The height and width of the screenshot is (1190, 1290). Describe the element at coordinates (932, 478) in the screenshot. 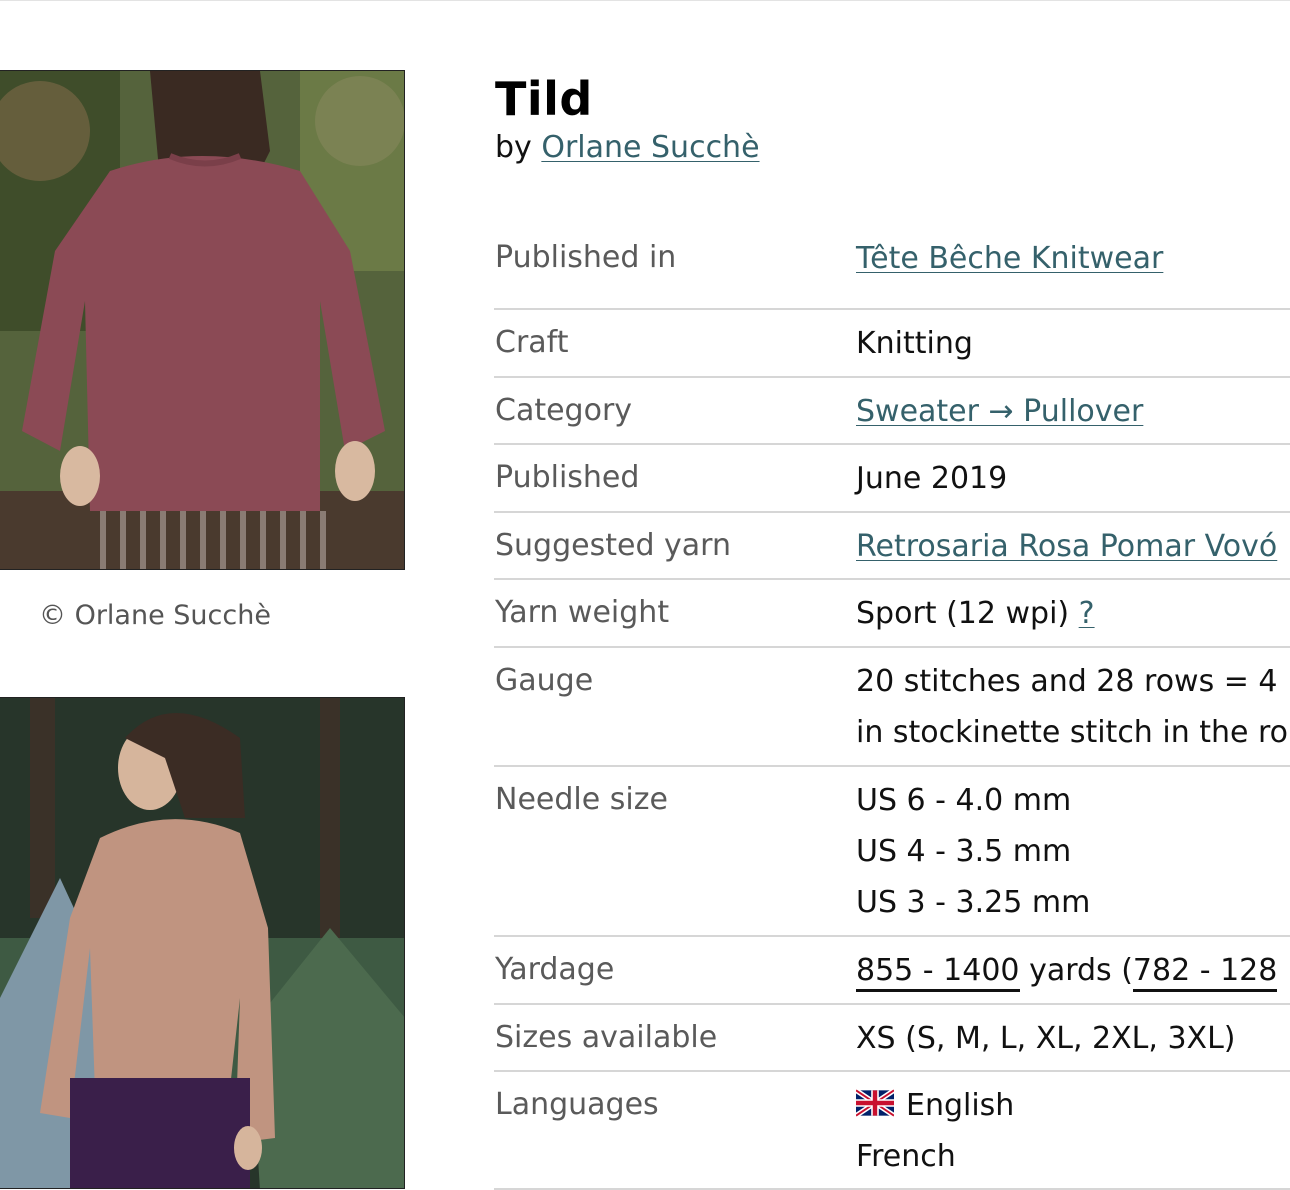

I see `published-date-value: June 2019` at that location.